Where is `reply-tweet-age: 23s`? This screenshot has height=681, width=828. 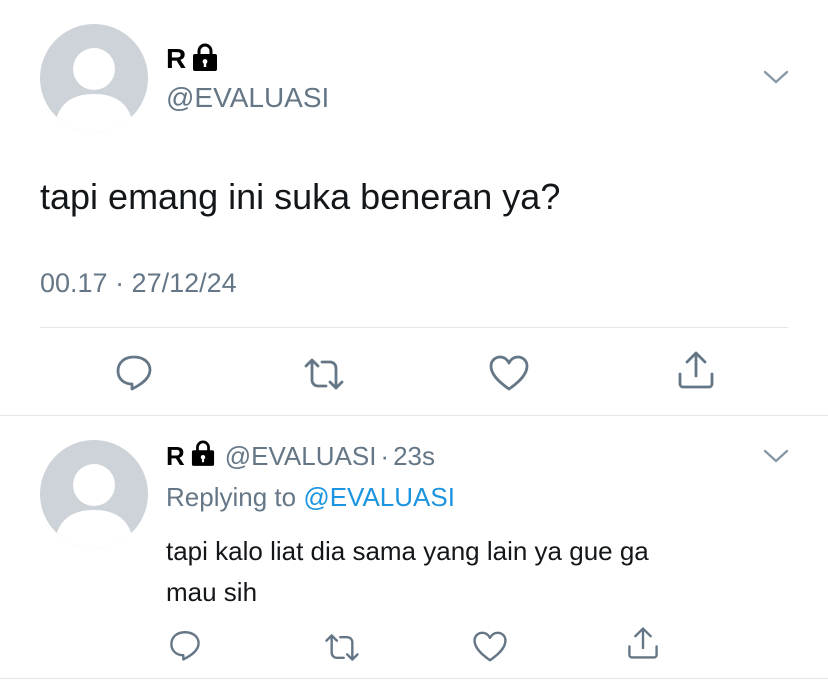
reply-tweet-age: 23s is located at coordinates (414, 456).